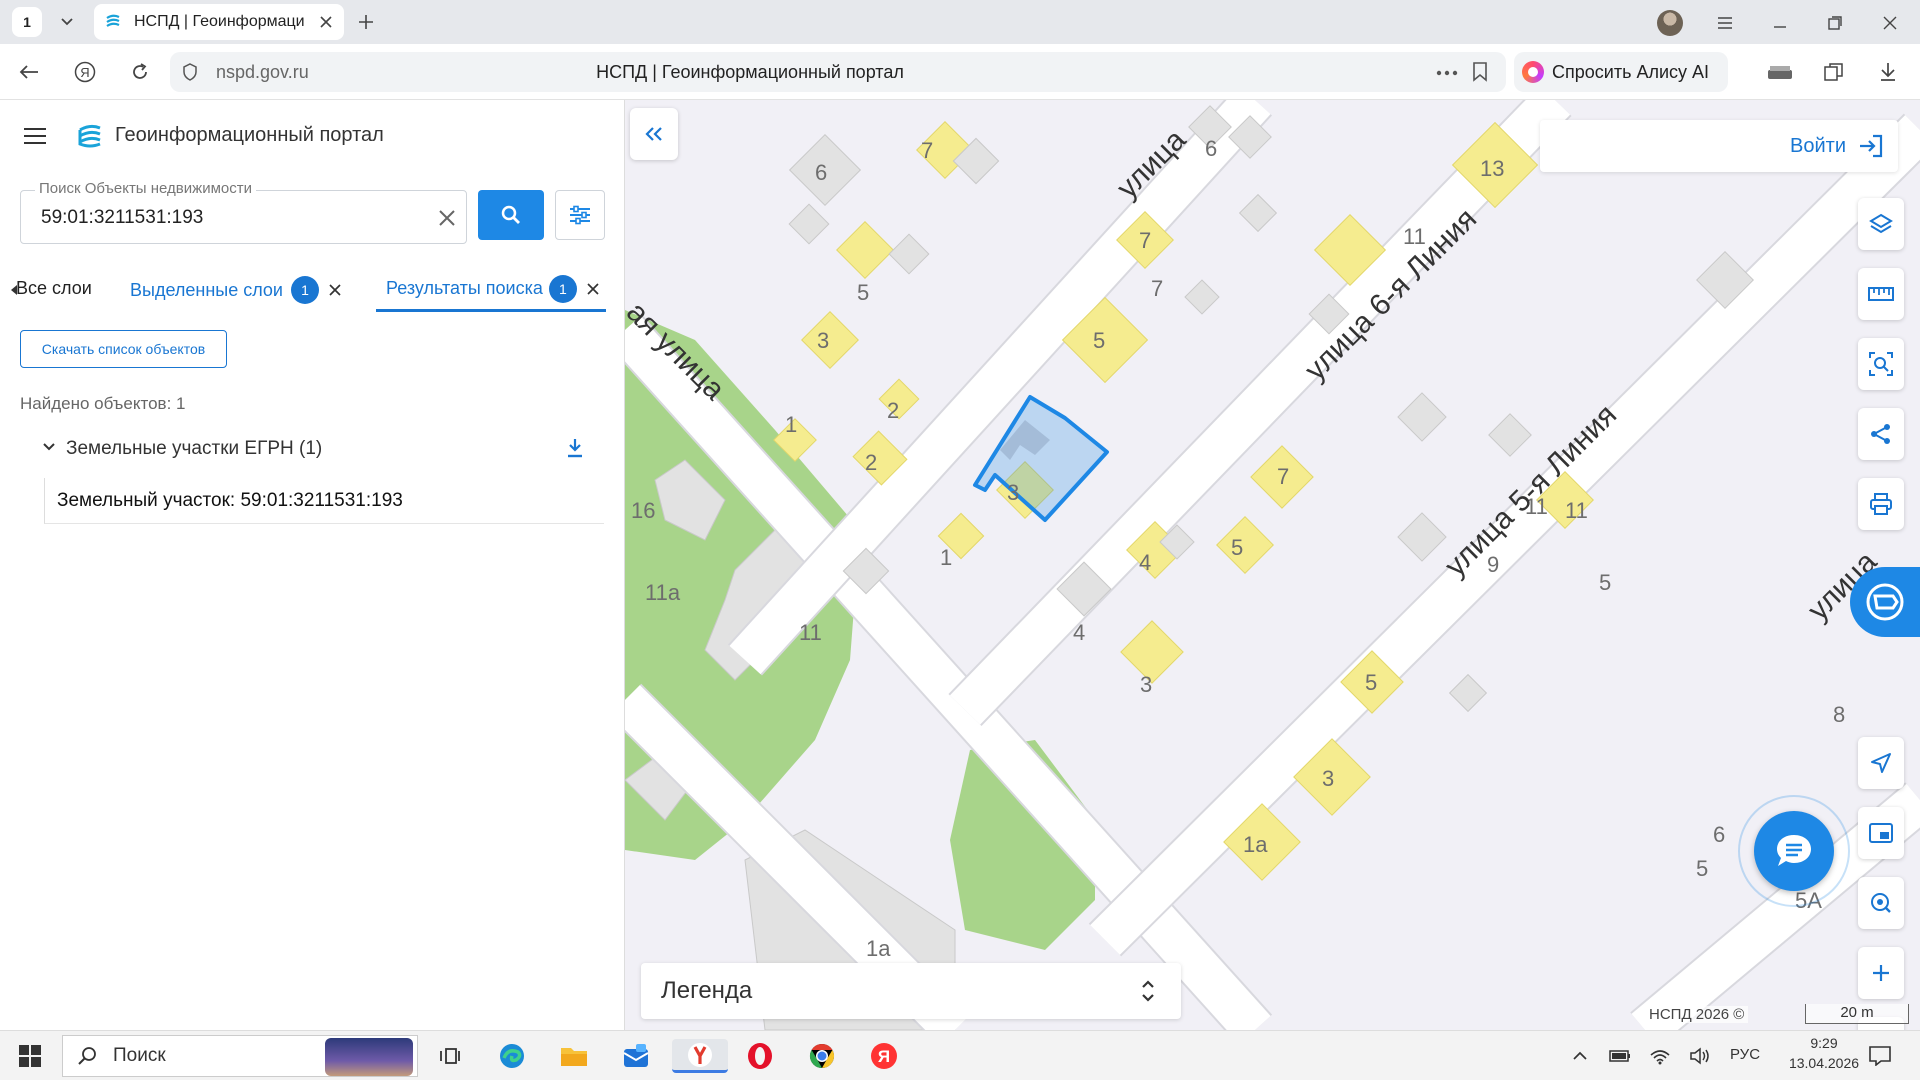 The width and height of the screenshot is (1920, 1080). I want to click on shield-icon, so click(190, 72).